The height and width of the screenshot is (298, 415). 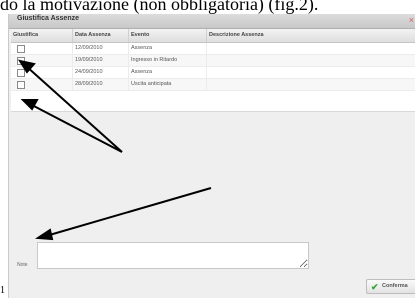 I want to click on cell-data: 24/09/2010, so click(x=101, y=72).